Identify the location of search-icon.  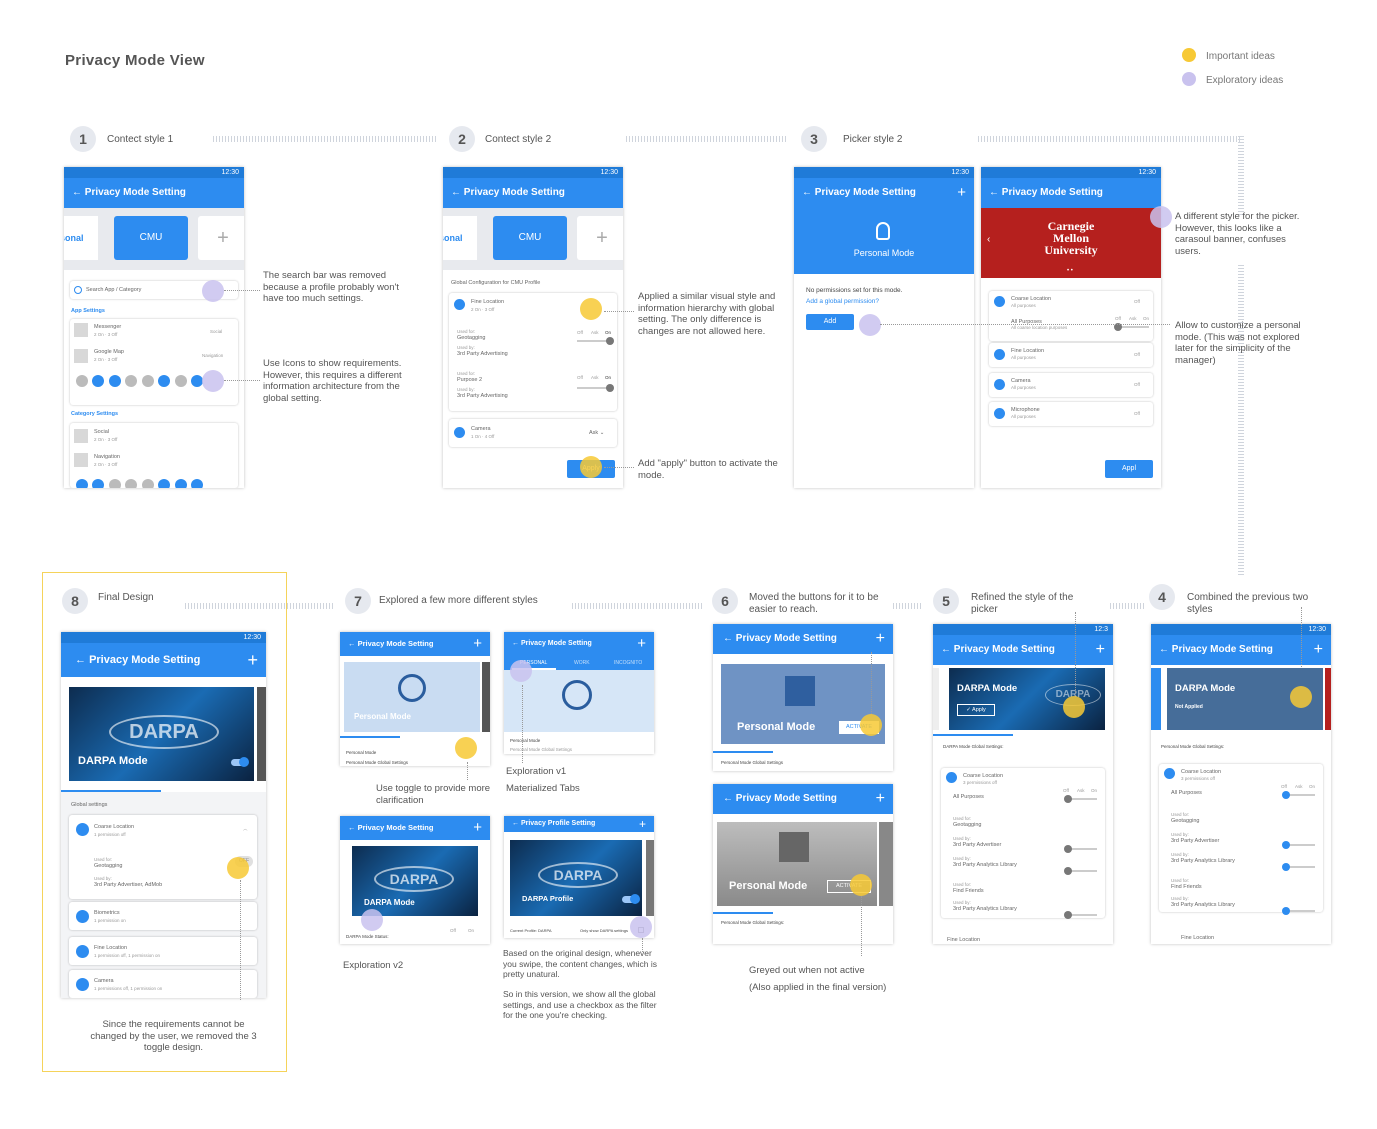
(78, 290).